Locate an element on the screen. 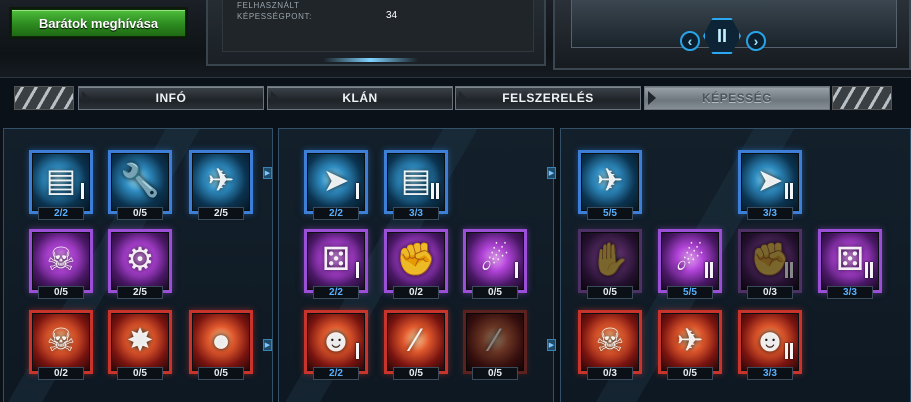 Image resolution: width=911 pixels, height=402 pixels. skill-slot: ⚙ 2/5 is located at coordinates (140, 267).